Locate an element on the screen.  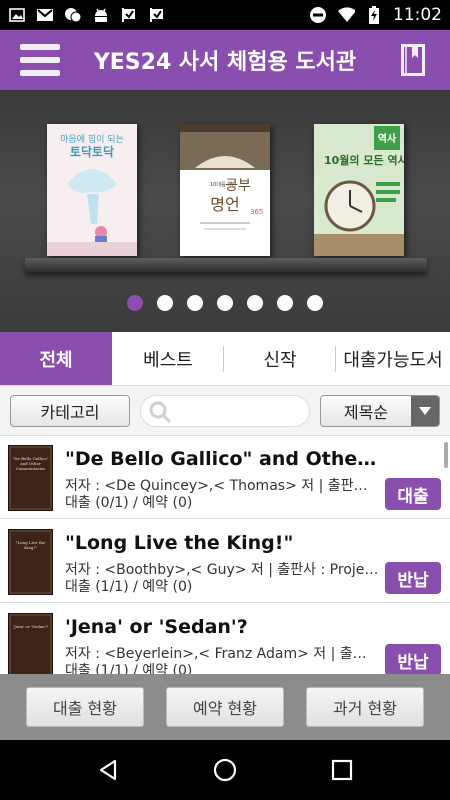
tab-label: 전체 is located at coordinates (56, 360).